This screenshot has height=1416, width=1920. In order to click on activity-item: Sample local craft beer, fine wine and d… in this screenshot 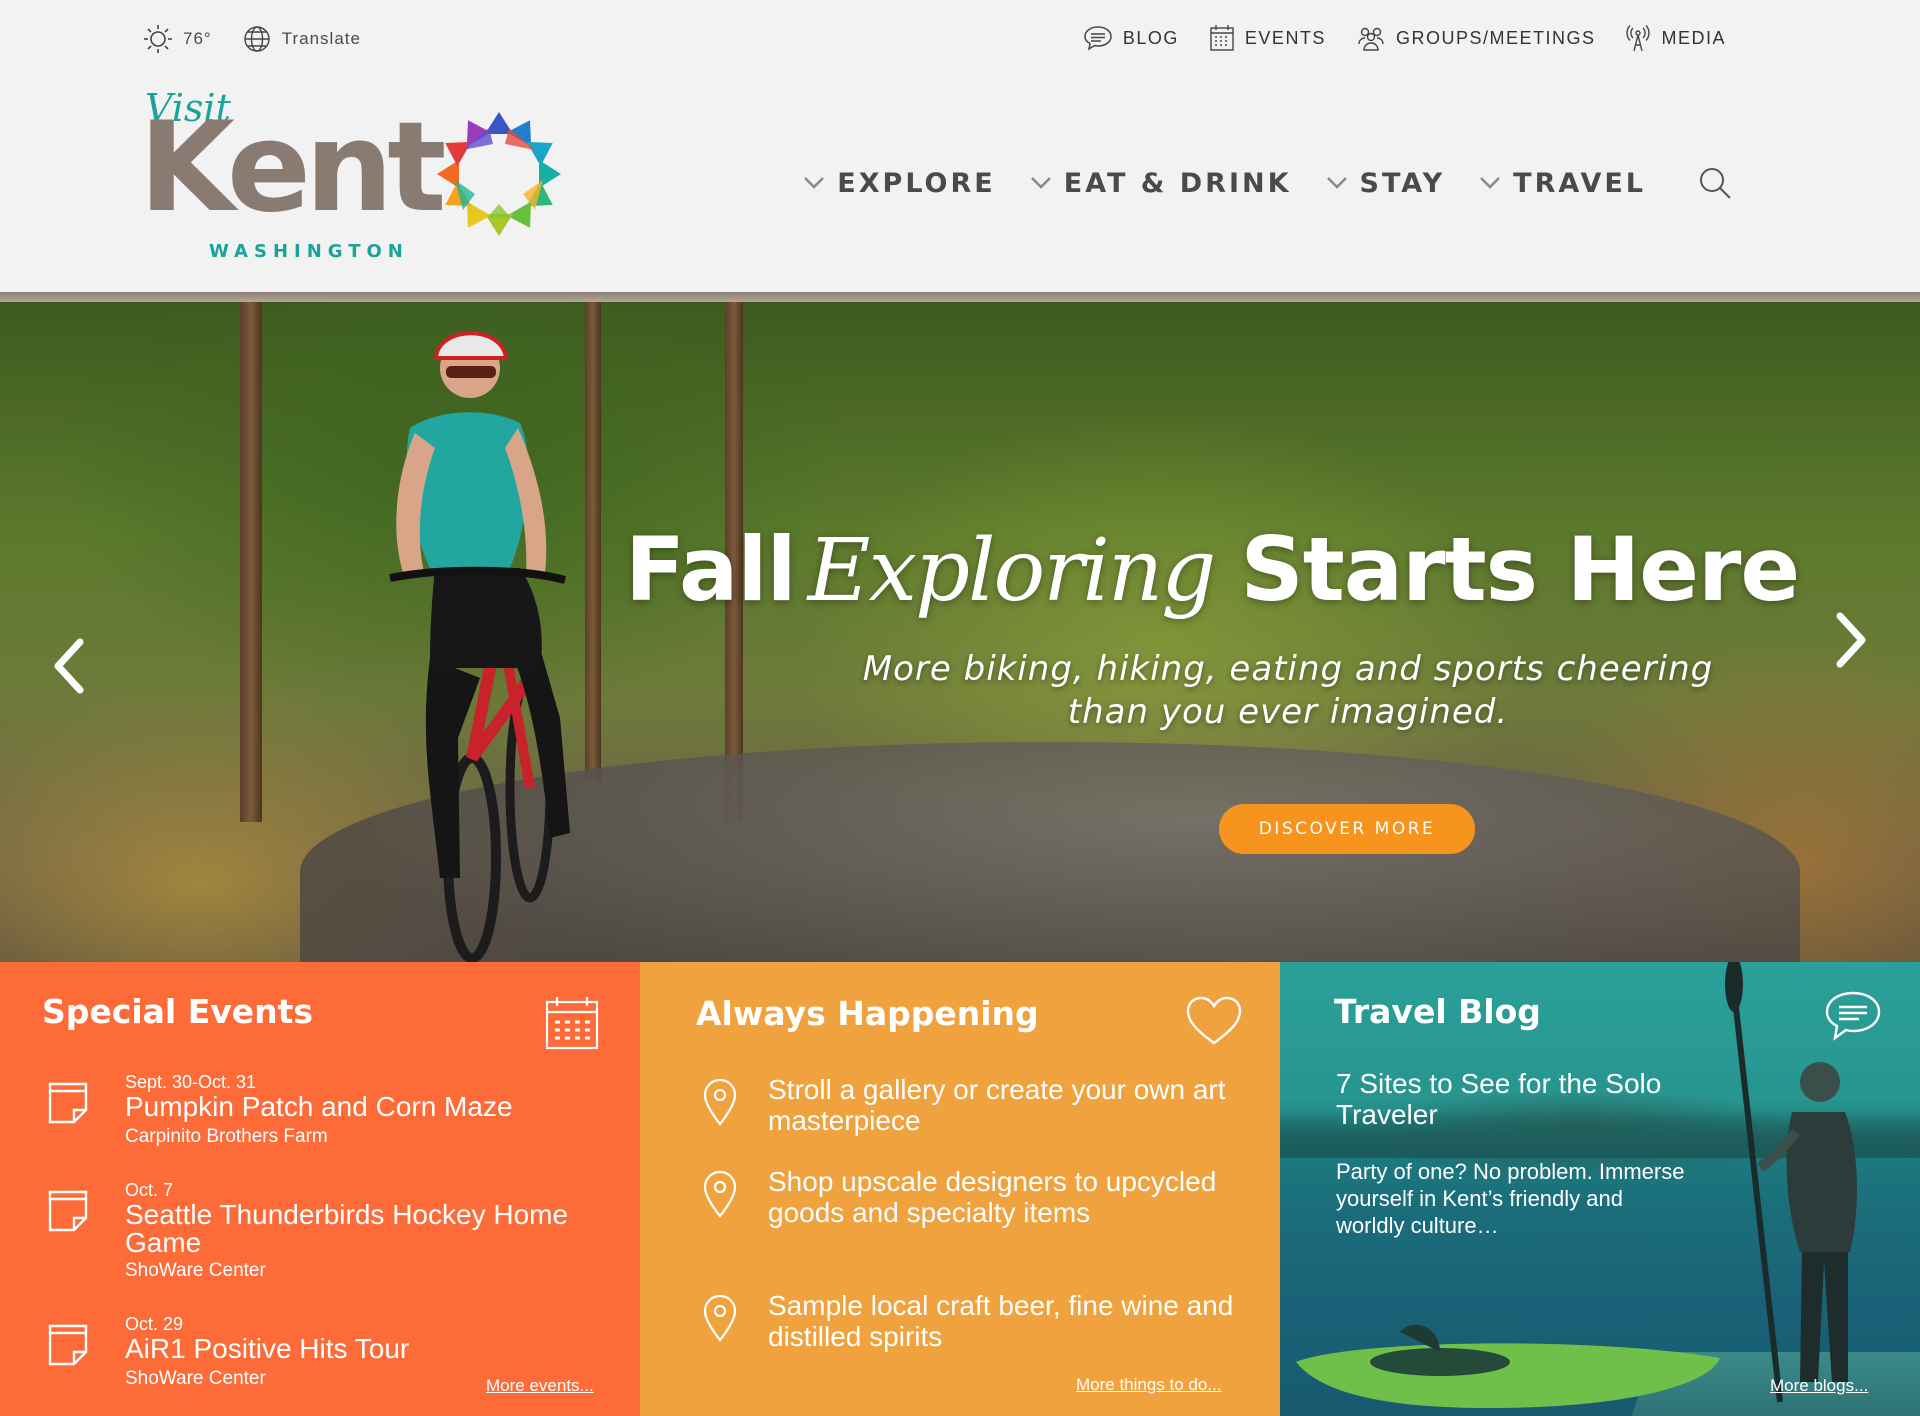, I will do `click(967, 1323)`.